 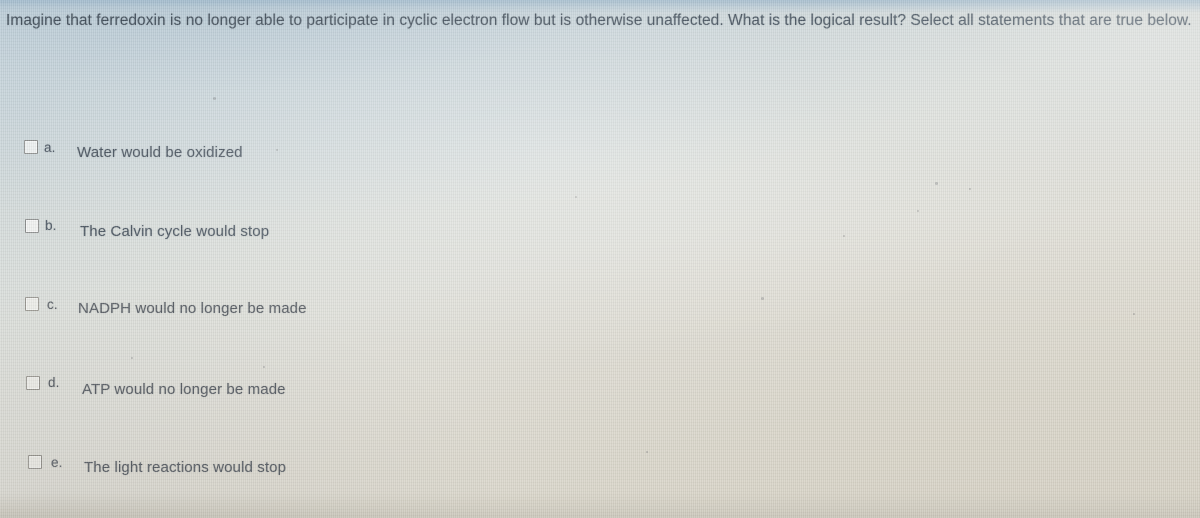 I want to click on option-text-d: ATP would no longer be made, so click(x=184, y=389).